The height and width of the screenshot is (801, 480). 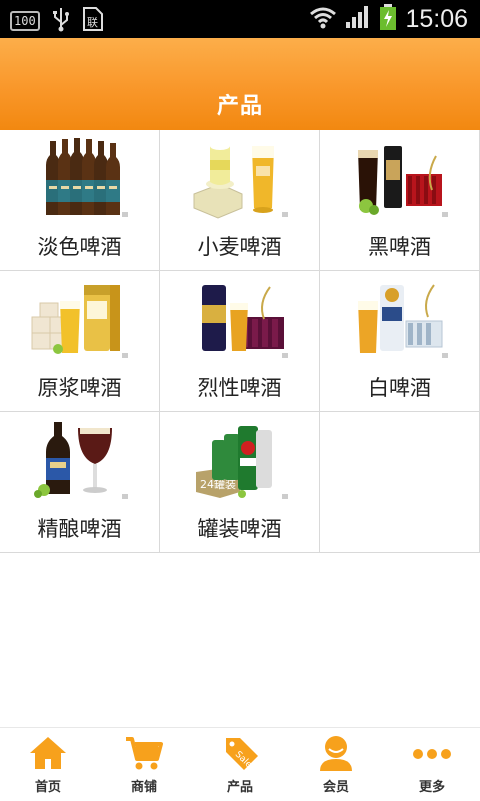 What do you see at coordinates (239, 106) in the screenshot?
I see `page-title: 产品` at bounding box center [239, 106].